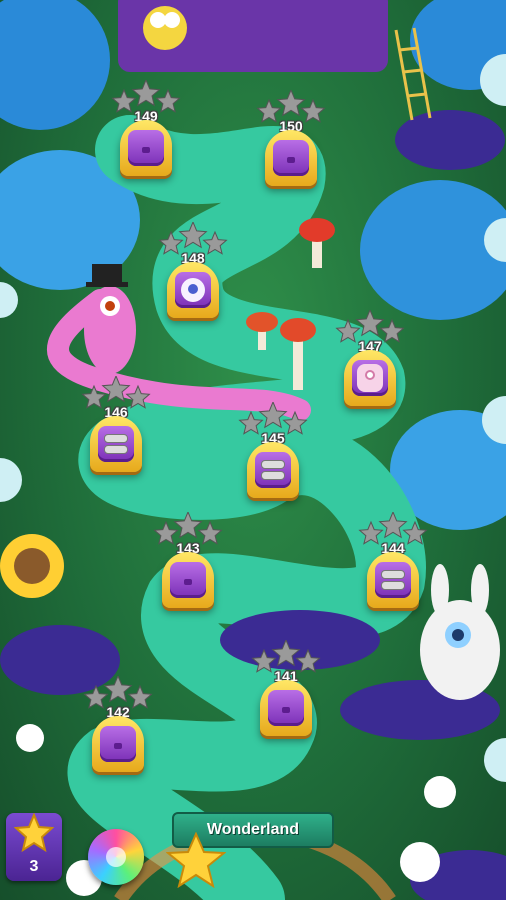 The height and width of the screenshot is (900, 506). Describe the element at coordinates (165, 28) in the screenshot. I see `fur-panel-creature` at that location.